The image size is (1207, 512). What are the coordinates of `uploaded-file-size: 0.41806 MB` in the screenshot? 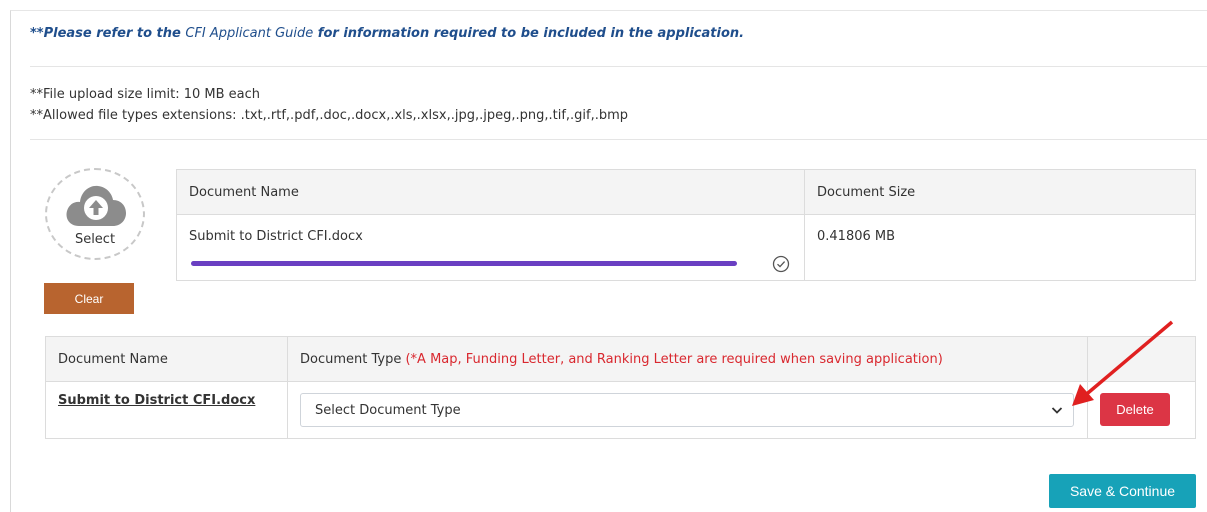 It's located at (1000, 247).